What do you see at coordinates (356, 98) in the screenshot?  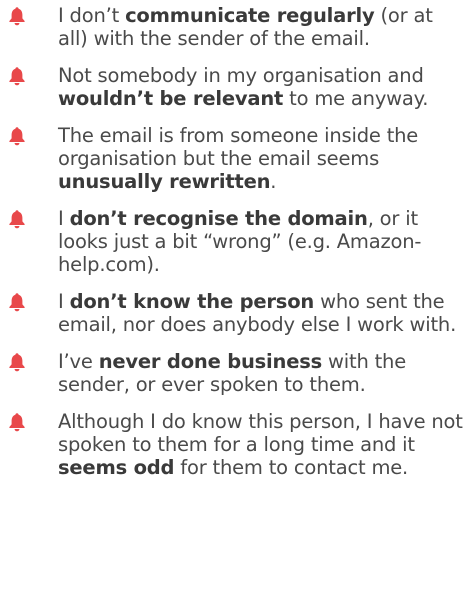 I see `item-text-after: to me anyway.` at bounding box center [356, 98].